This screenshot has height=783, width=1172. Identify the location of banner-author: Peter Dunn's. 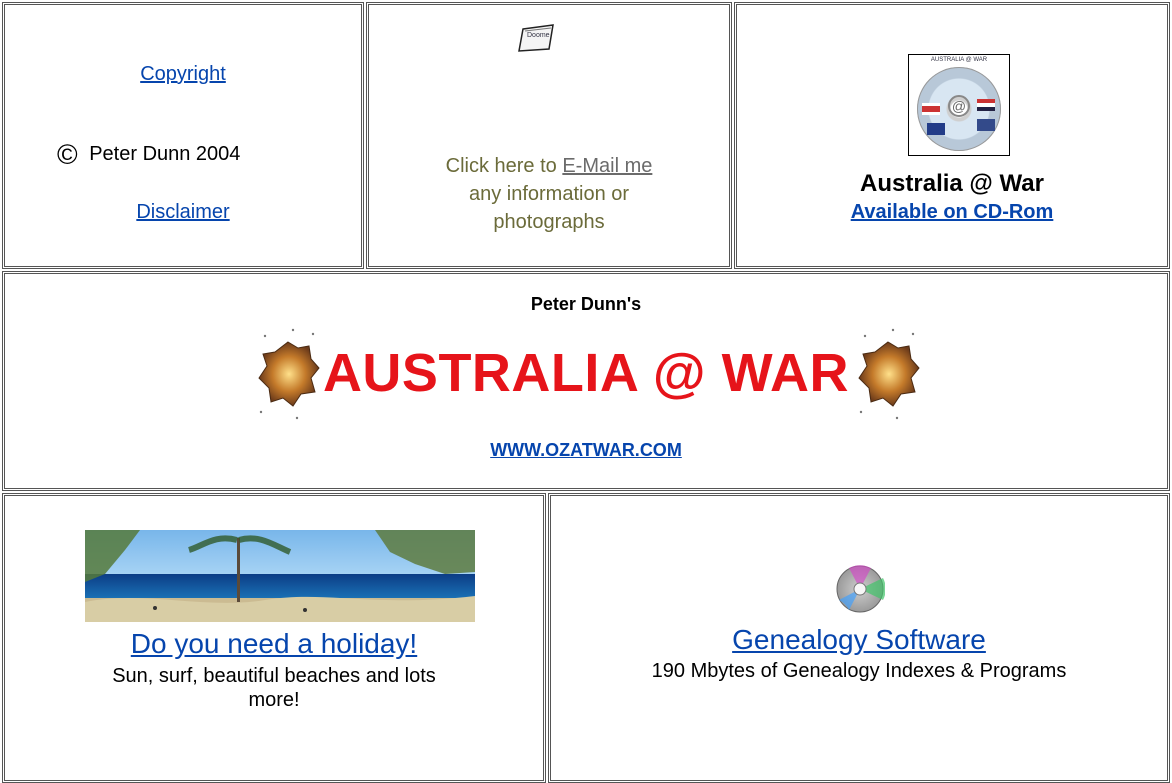
(586, 304).